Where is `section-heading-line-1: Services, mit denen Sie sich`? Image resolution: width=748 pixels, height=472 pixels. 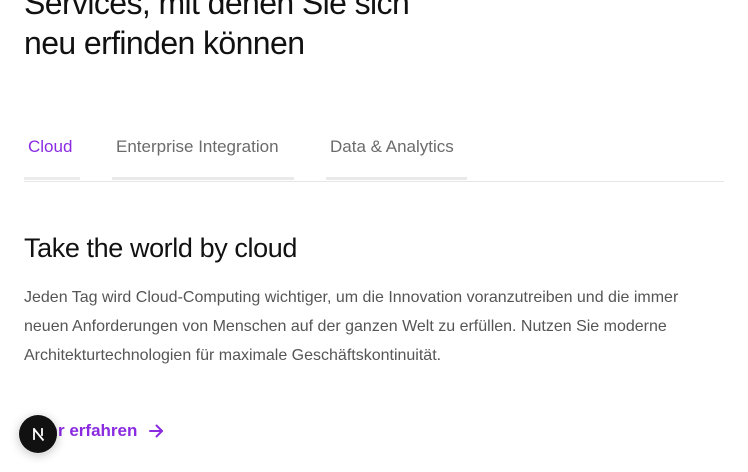
section-heading-line-1: Services, mit denen Sie sich is located at coordinates (217, 10).